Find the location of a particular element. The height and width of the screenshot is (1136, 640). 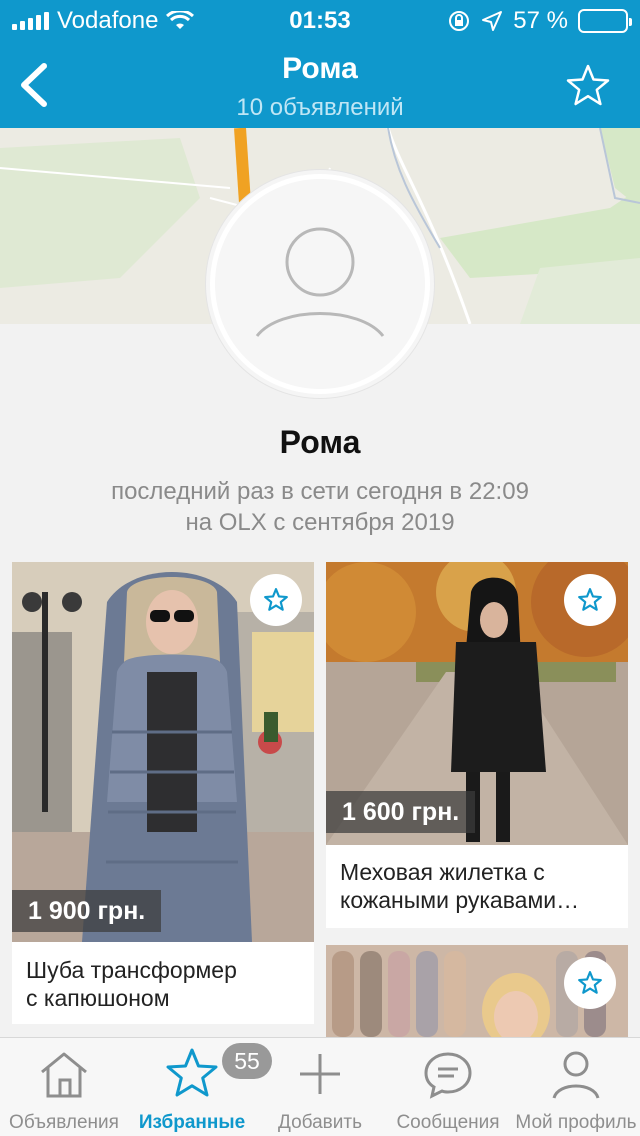

battery-percent: 57 % is located at coordinates (540, 20).